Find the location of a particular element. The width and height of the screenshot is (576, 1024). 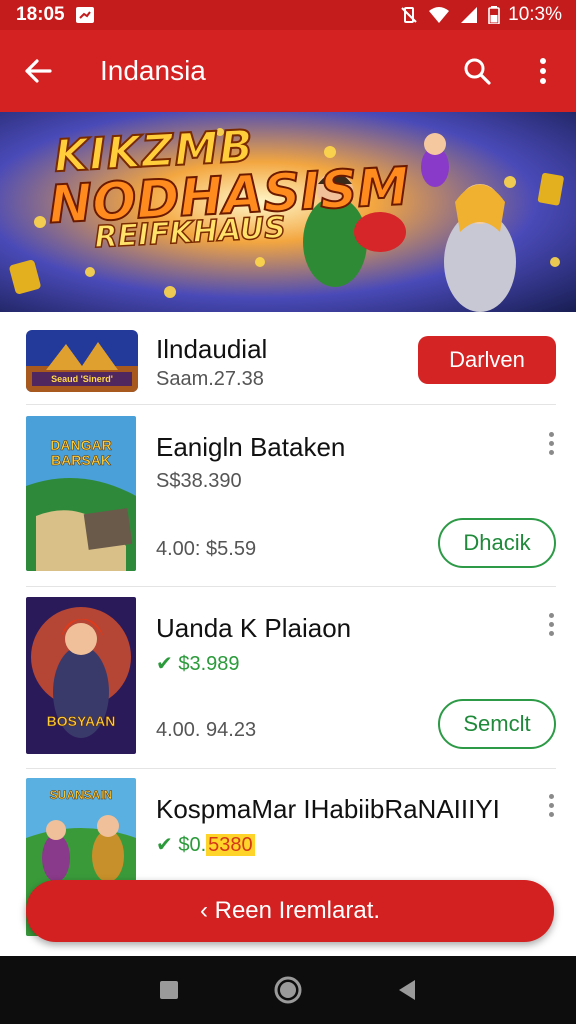

home-circle-icon is located at coordinates (288, 990).